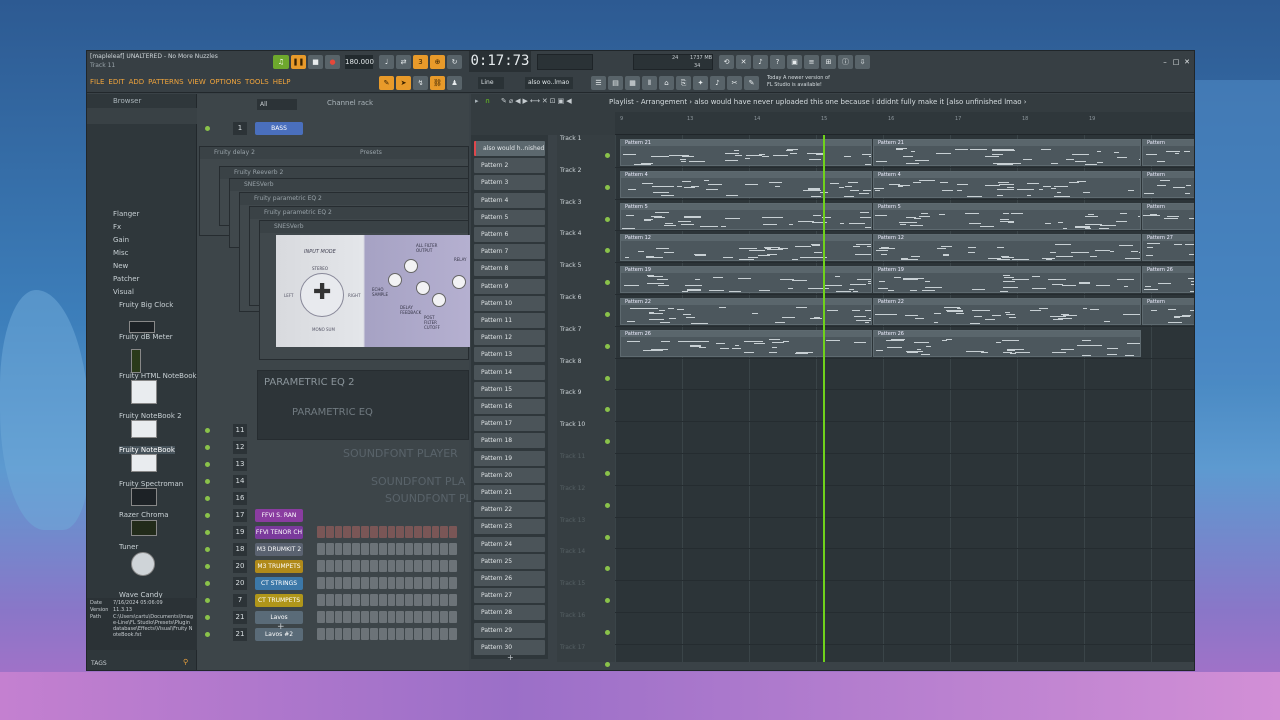 Image resolution: width=1280 pixels, height=720 pixels. Describe the element at coordinates (1007, 280) in the screenshot. I see `playlist-clip: Pattern 19` at that location.